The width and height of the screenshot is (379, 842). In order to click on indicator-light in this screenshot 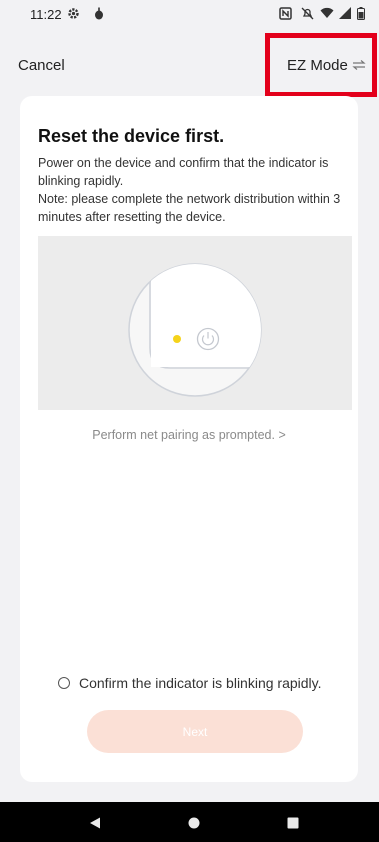, I will do `click(177, 339)`.